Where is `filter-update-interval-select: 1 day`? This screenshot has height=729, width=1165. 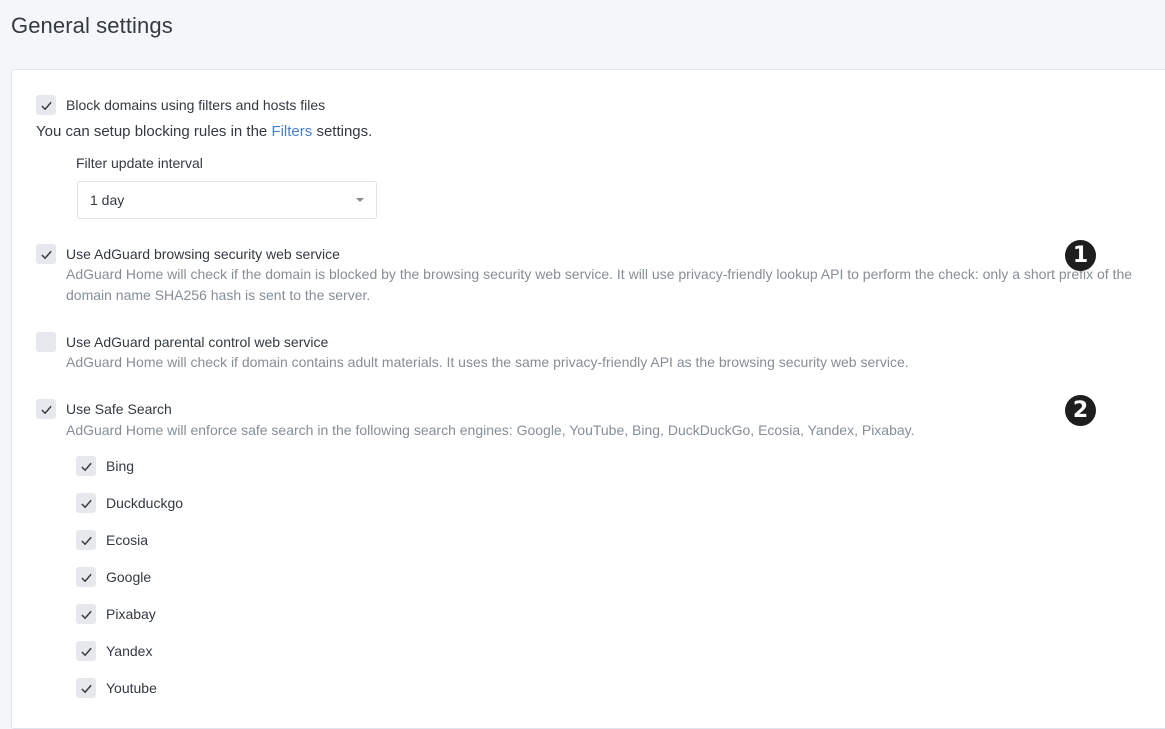
filter-update-interval-select: 1 day is located at coordinates (227, 200).